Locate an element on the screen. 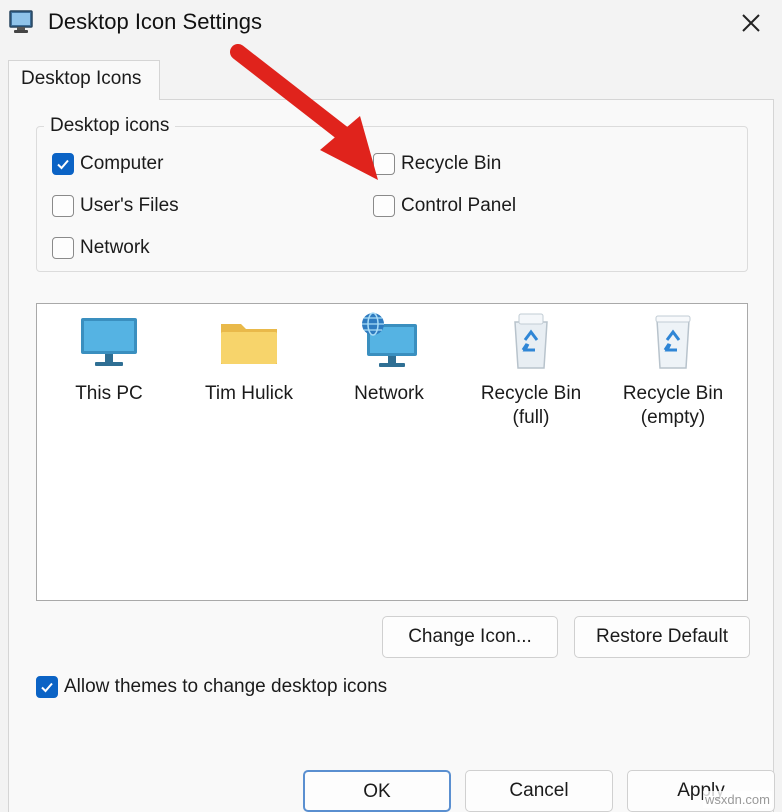 The width and height of the screenshot is (782, 812). checkbox-computer: Computer is located at coordinates (107, 164).